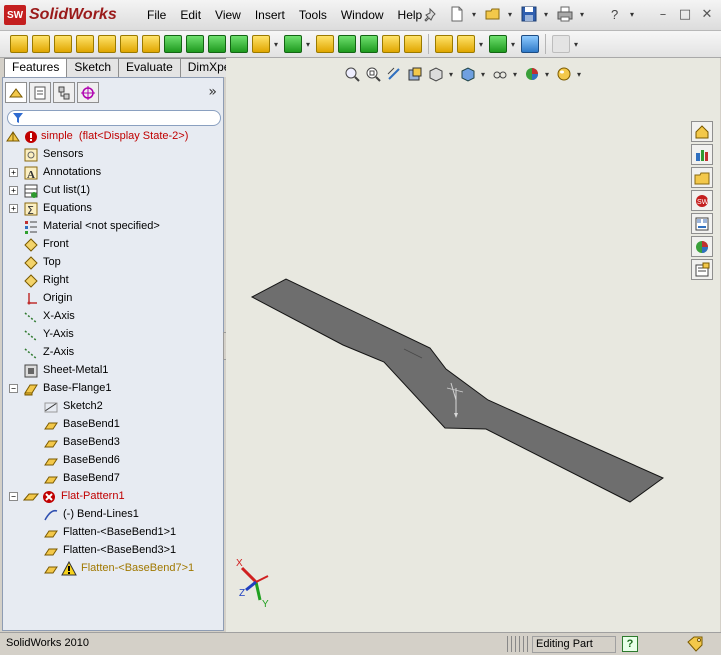 Image resolution: width=721 pixels, height=655 pixels. I want to click on tree-item-base-flange: − Base-Flange1, so click(113, 389).